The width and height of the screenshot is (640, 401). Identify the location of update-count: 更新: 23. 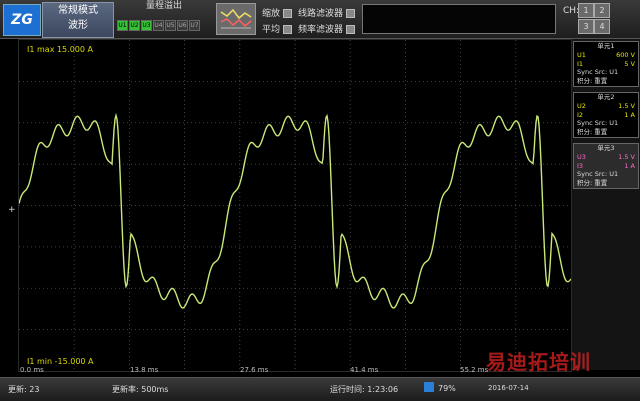
(24, 389).